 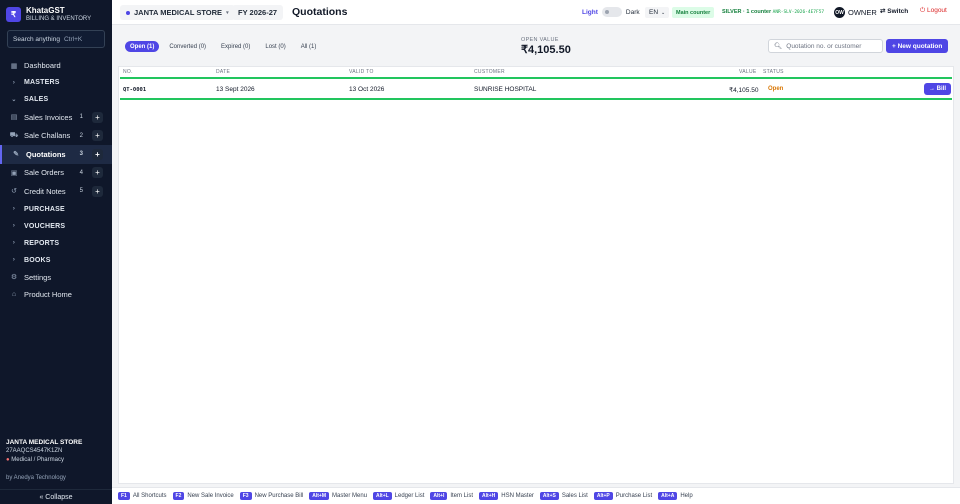 What do you see at coordinates (97, 154) in the screenshot?
I see `add-quotation-button: +` at bounding box center [97, 154].